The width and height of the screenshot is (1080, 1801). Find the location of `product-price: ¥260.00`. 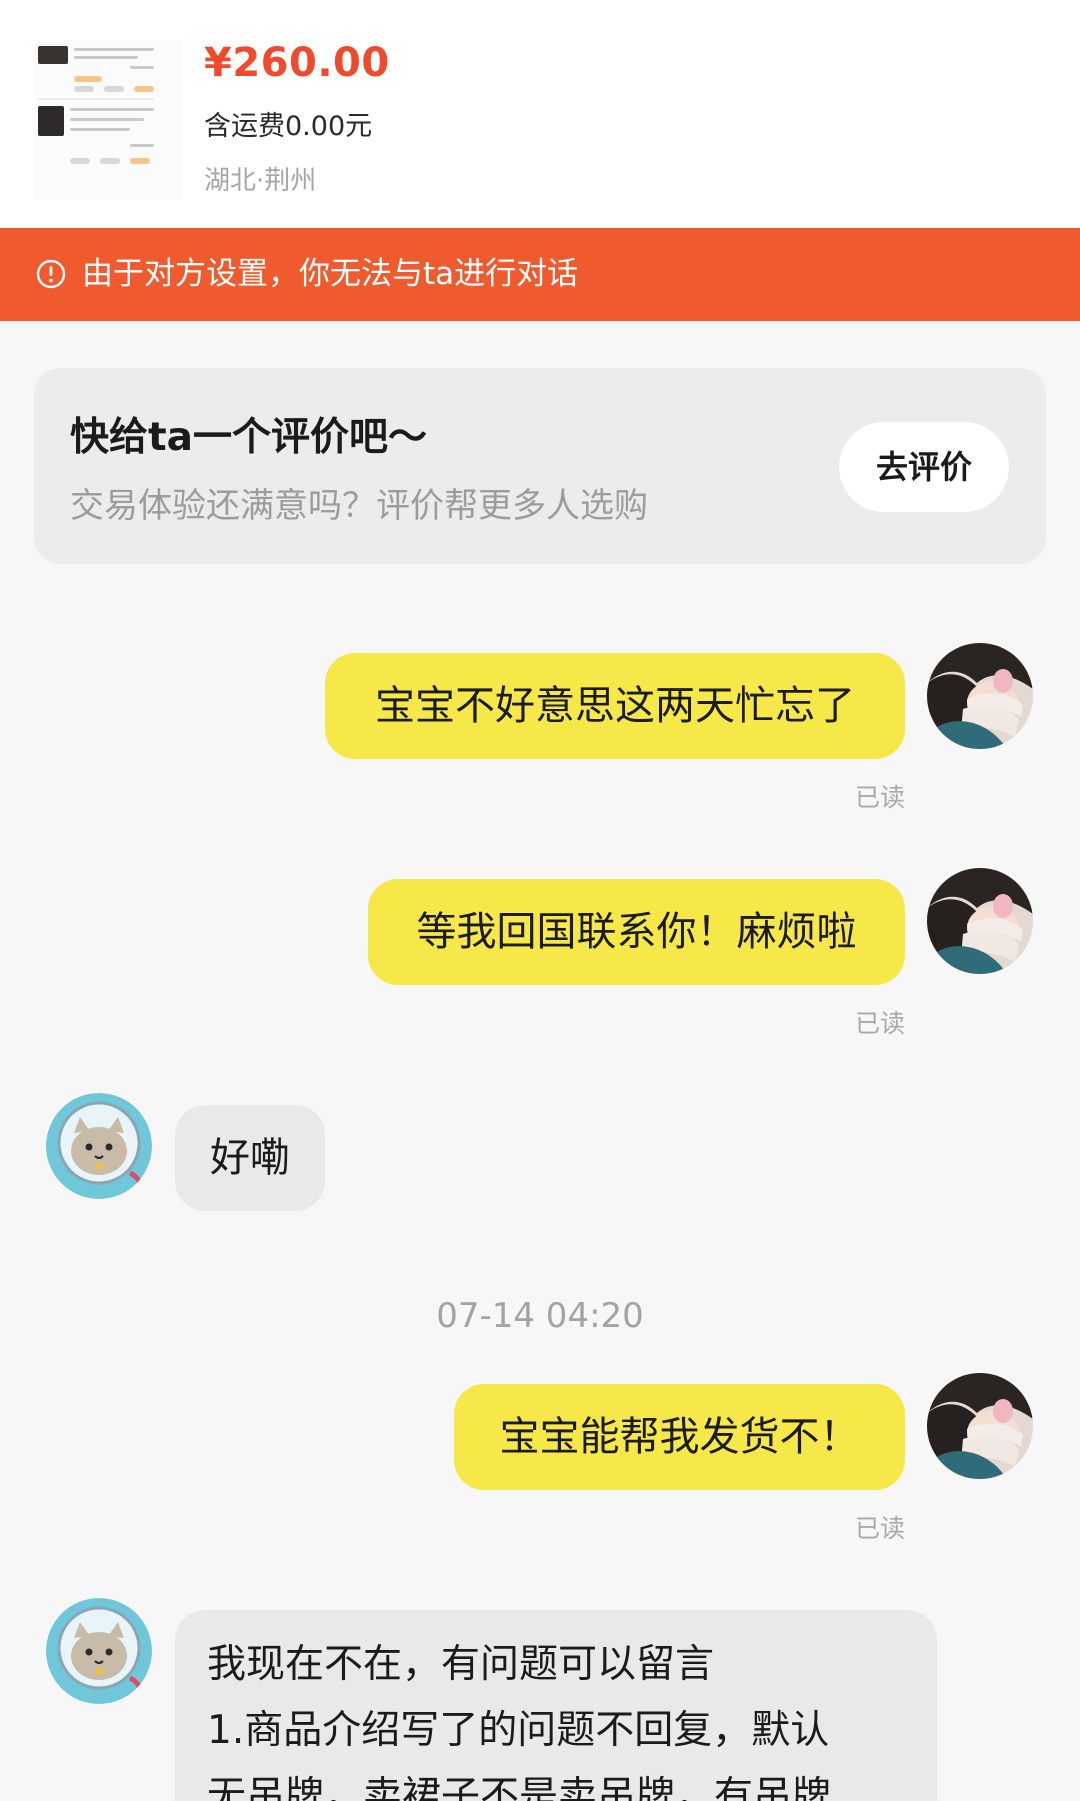

product-price: ¥260.00 is located at coordinates (297, 63).